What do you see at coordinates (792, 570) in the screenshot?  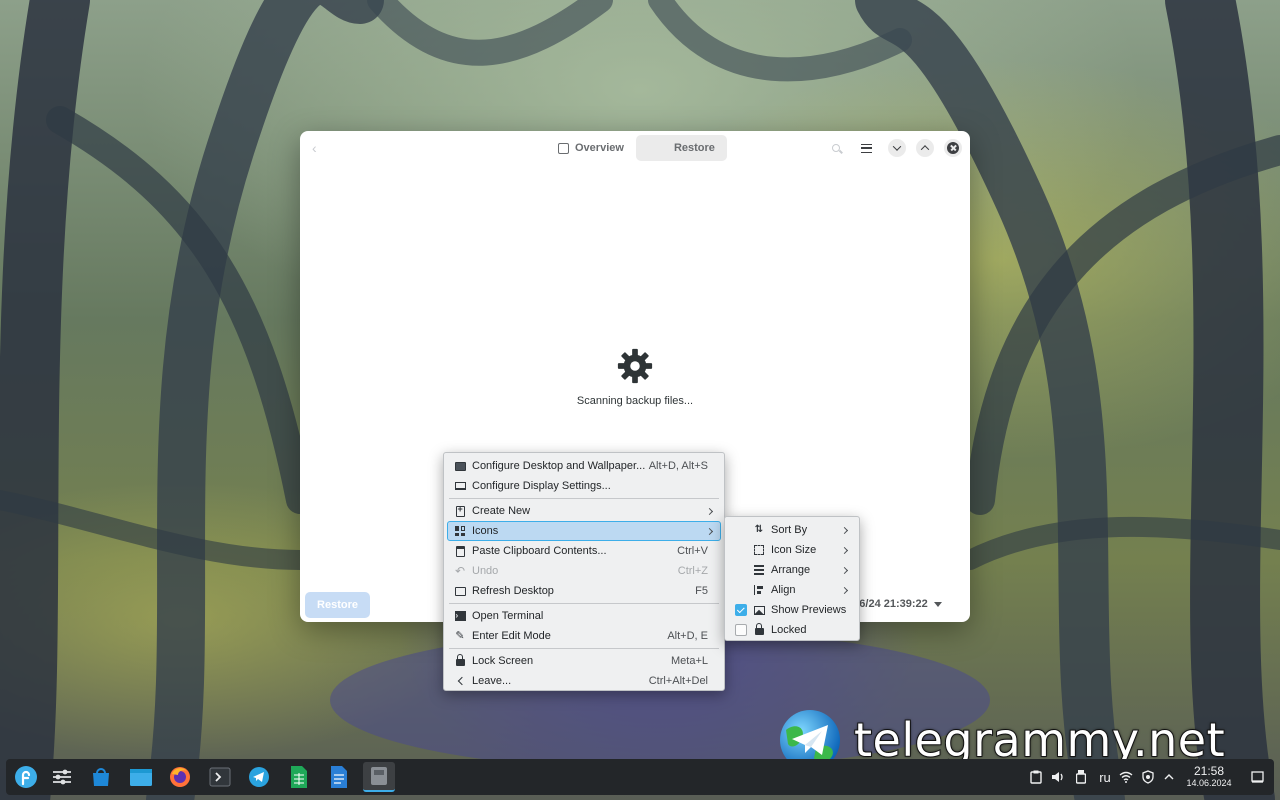 I see `submenu-item-arrange: Arrange` at bounding box center [792, 570].